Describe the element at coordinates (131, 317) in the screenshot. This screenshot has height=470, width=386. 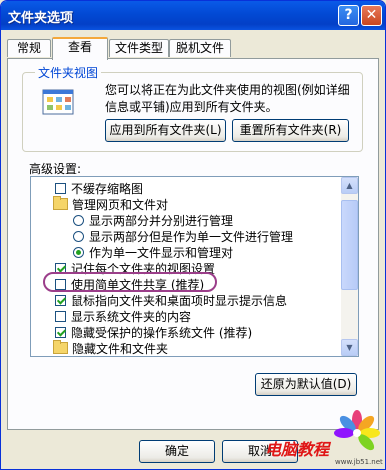
I see `list-item-label: 显示系统文件夹的内容` at that location.